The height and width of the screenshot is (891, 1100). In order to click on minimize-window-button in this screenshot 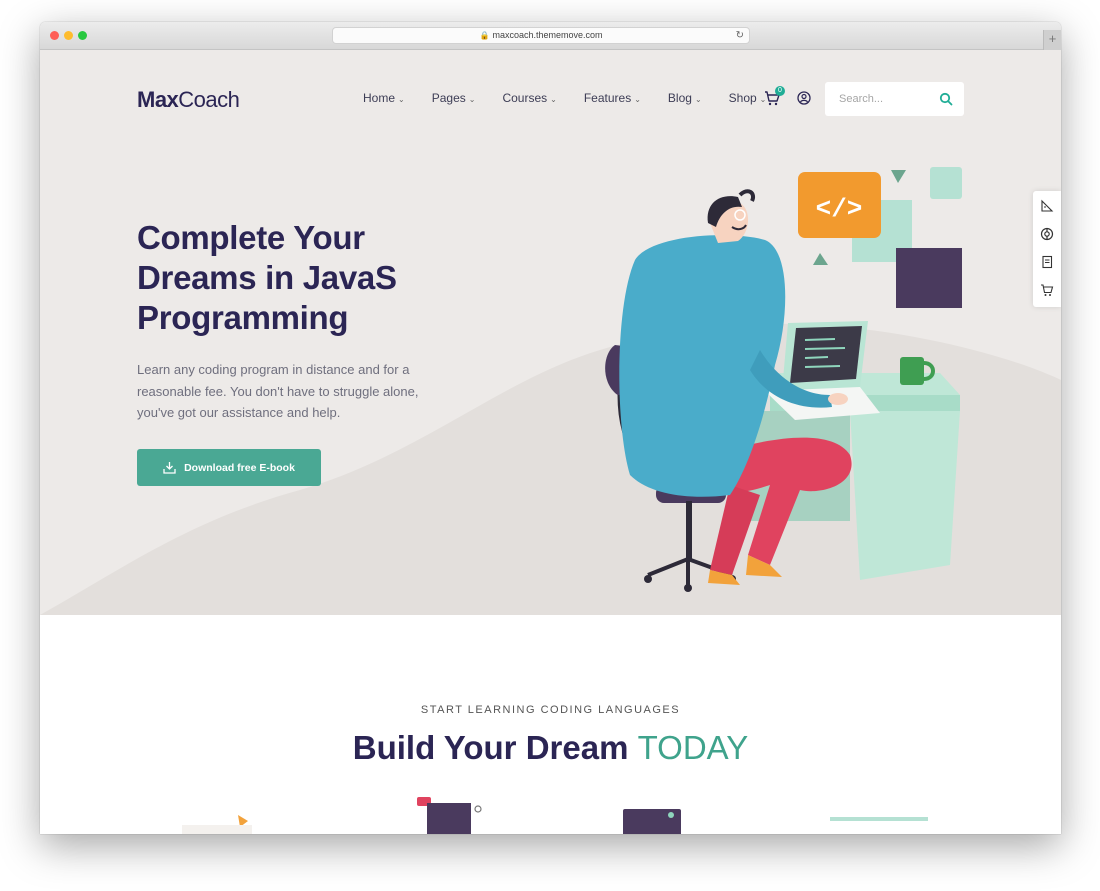, I will do `click(68, 35)`.